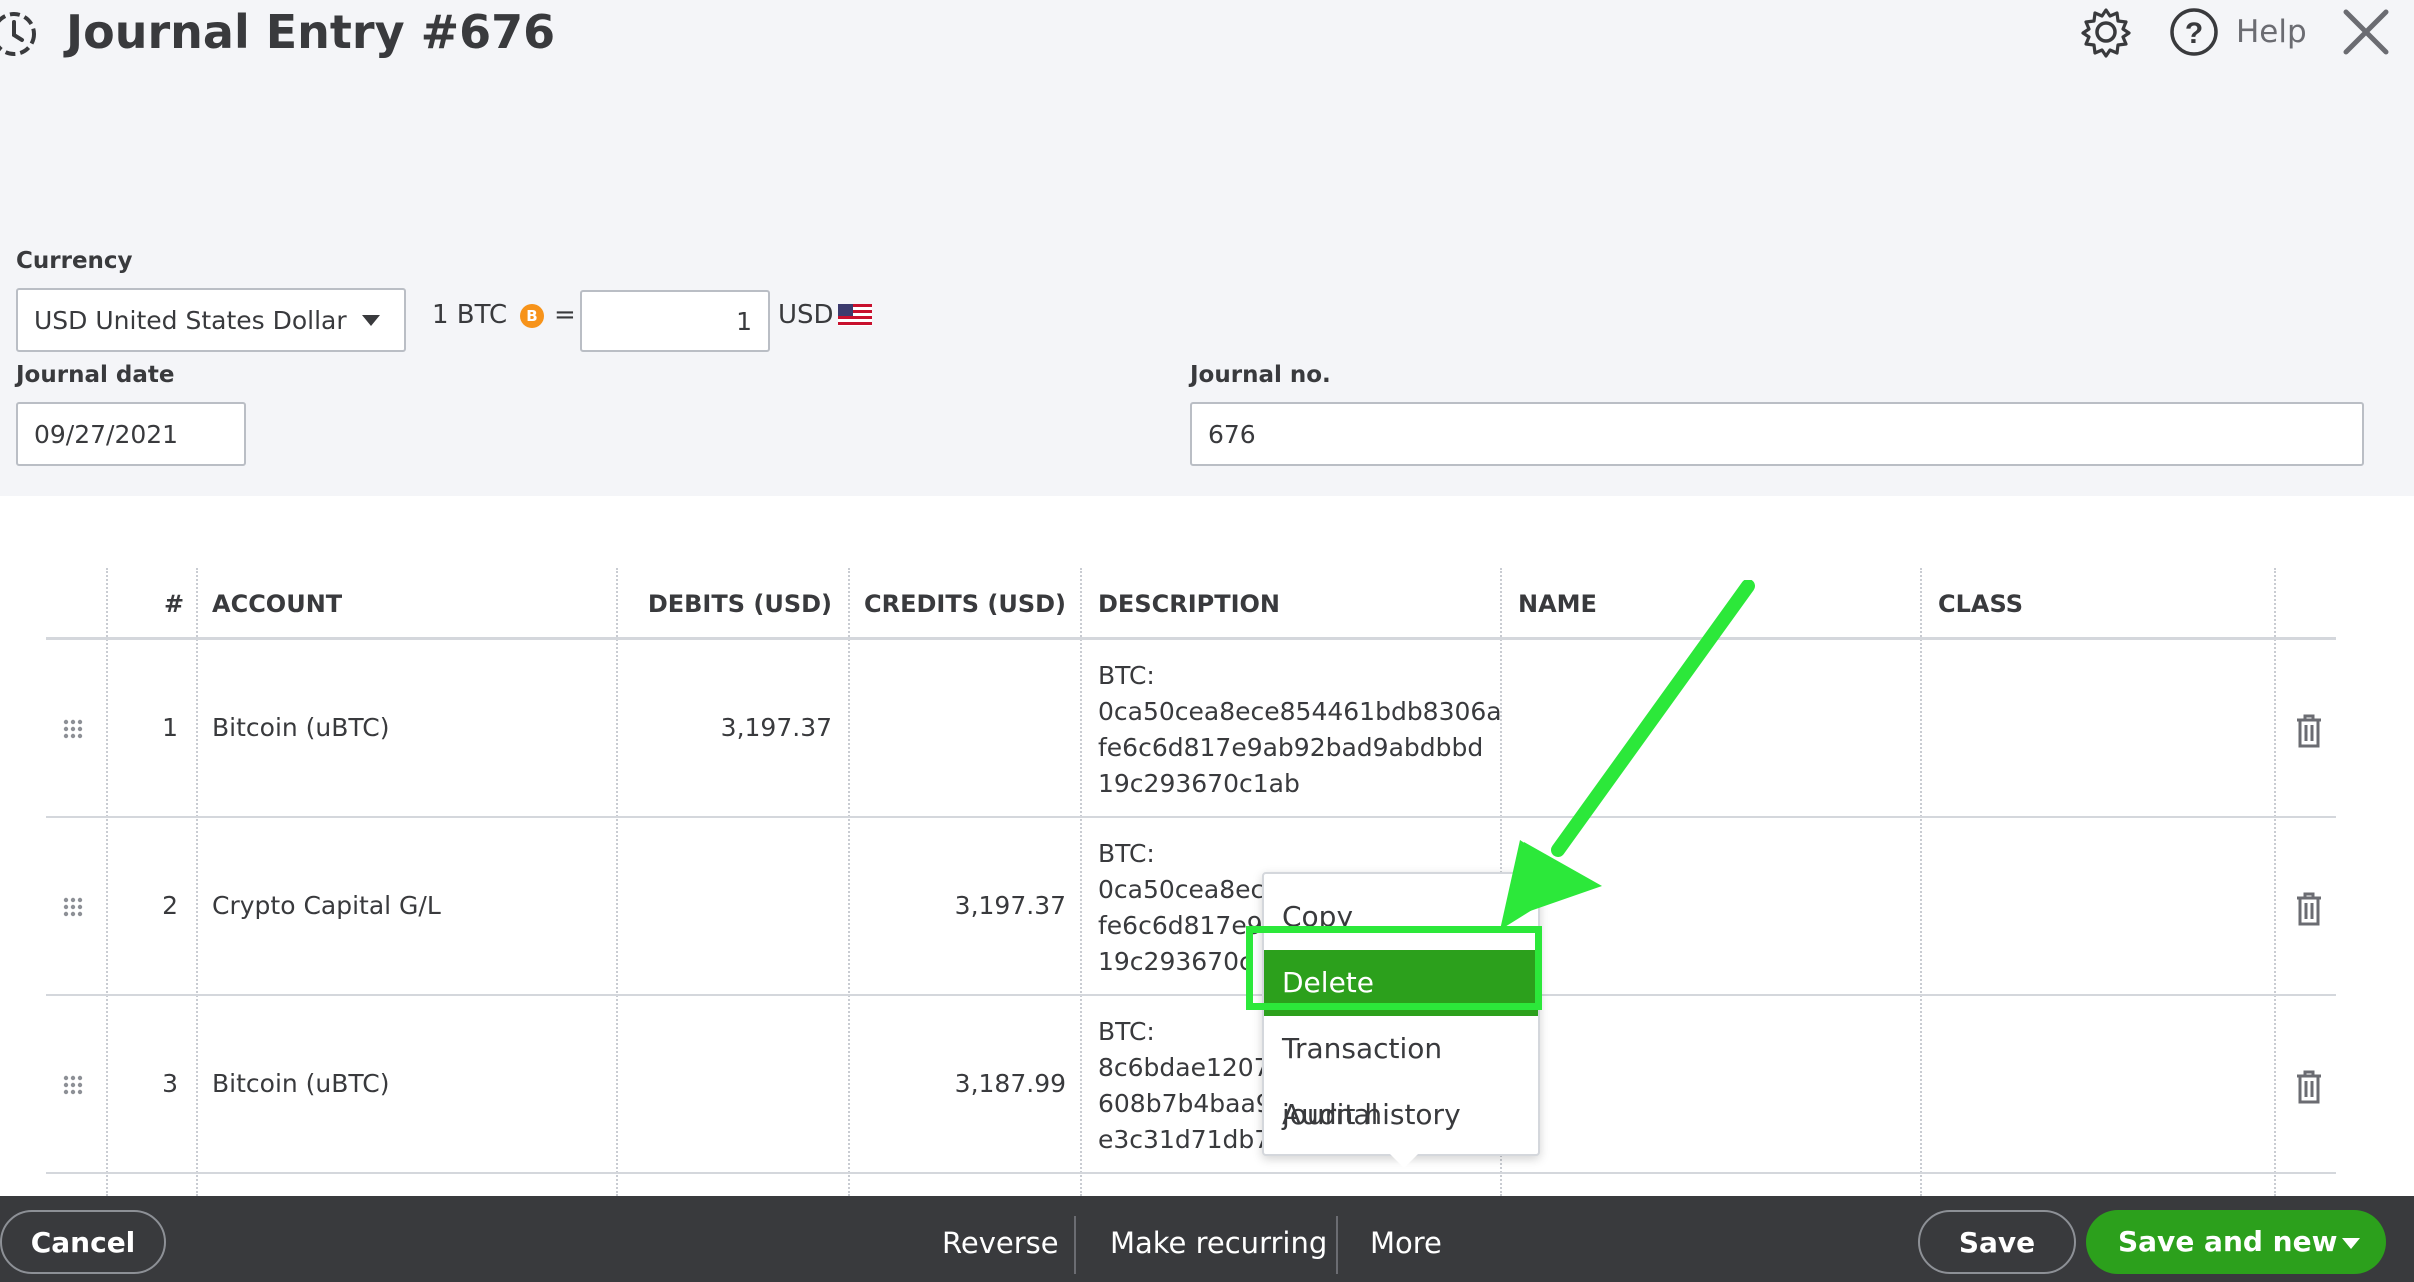 The image size is (2414, 1282). Describe the element at coordinates (83, 1242) in the screenshot. I see `cancel-button: Cancel` at that location.